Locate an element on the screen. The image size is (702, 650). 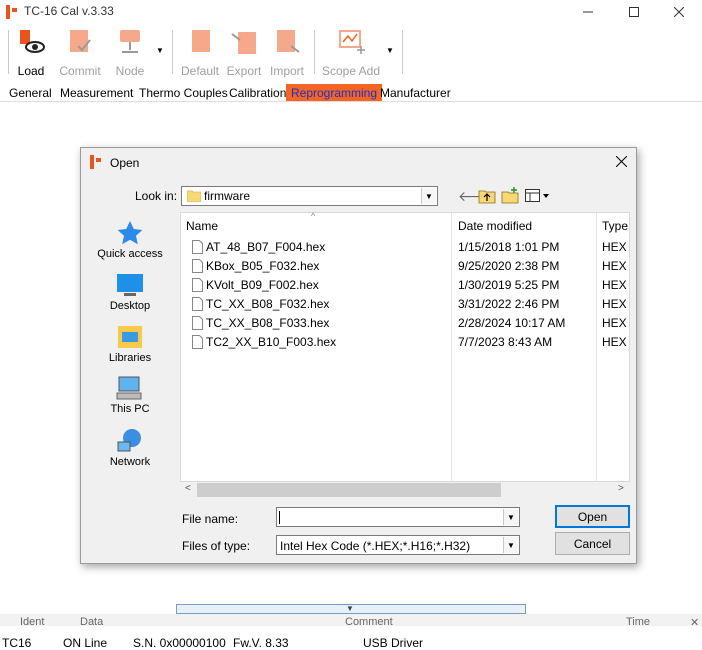
dialog-close-button is located at coordinates (621, 161).